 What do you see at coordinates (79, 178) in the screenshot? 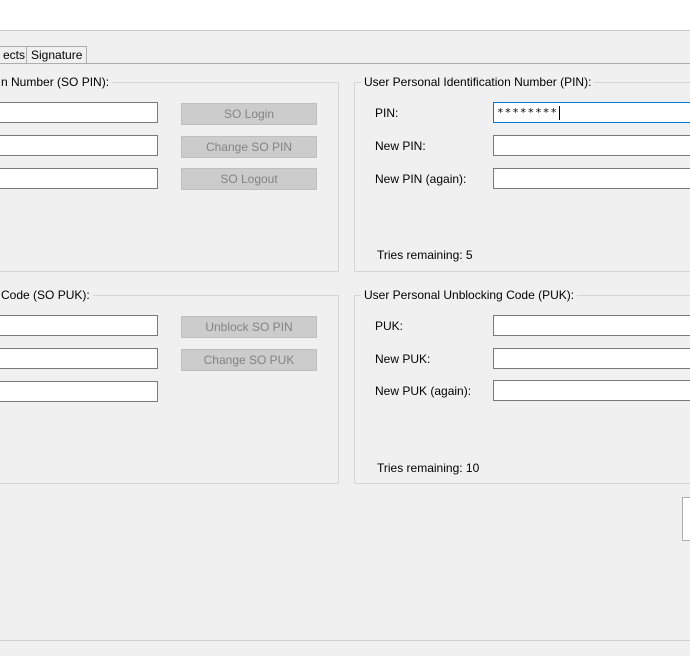
I see `so-new-pin-again-field` at bounding box center [79, 178].